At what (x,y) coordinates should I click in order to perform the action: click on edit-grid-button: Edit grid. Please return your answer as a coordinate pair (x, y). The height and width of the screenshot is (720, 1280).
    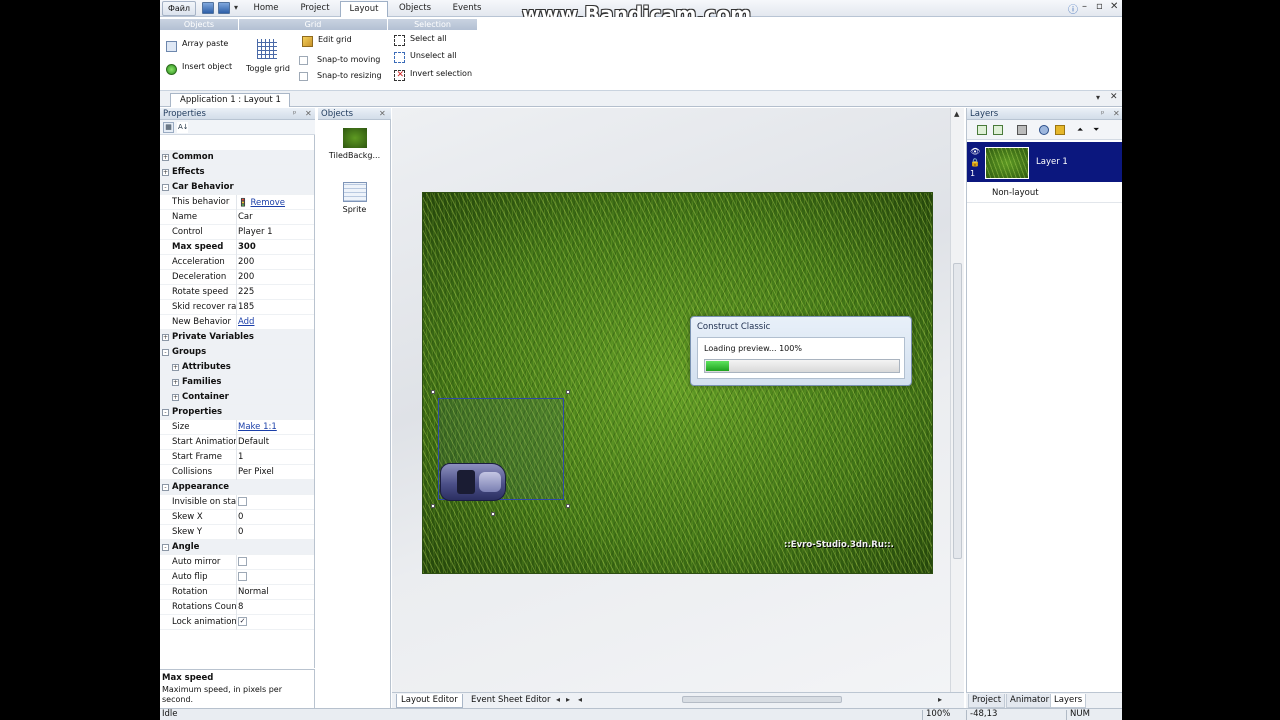
    Looking at the image, I should click on (335, 39).